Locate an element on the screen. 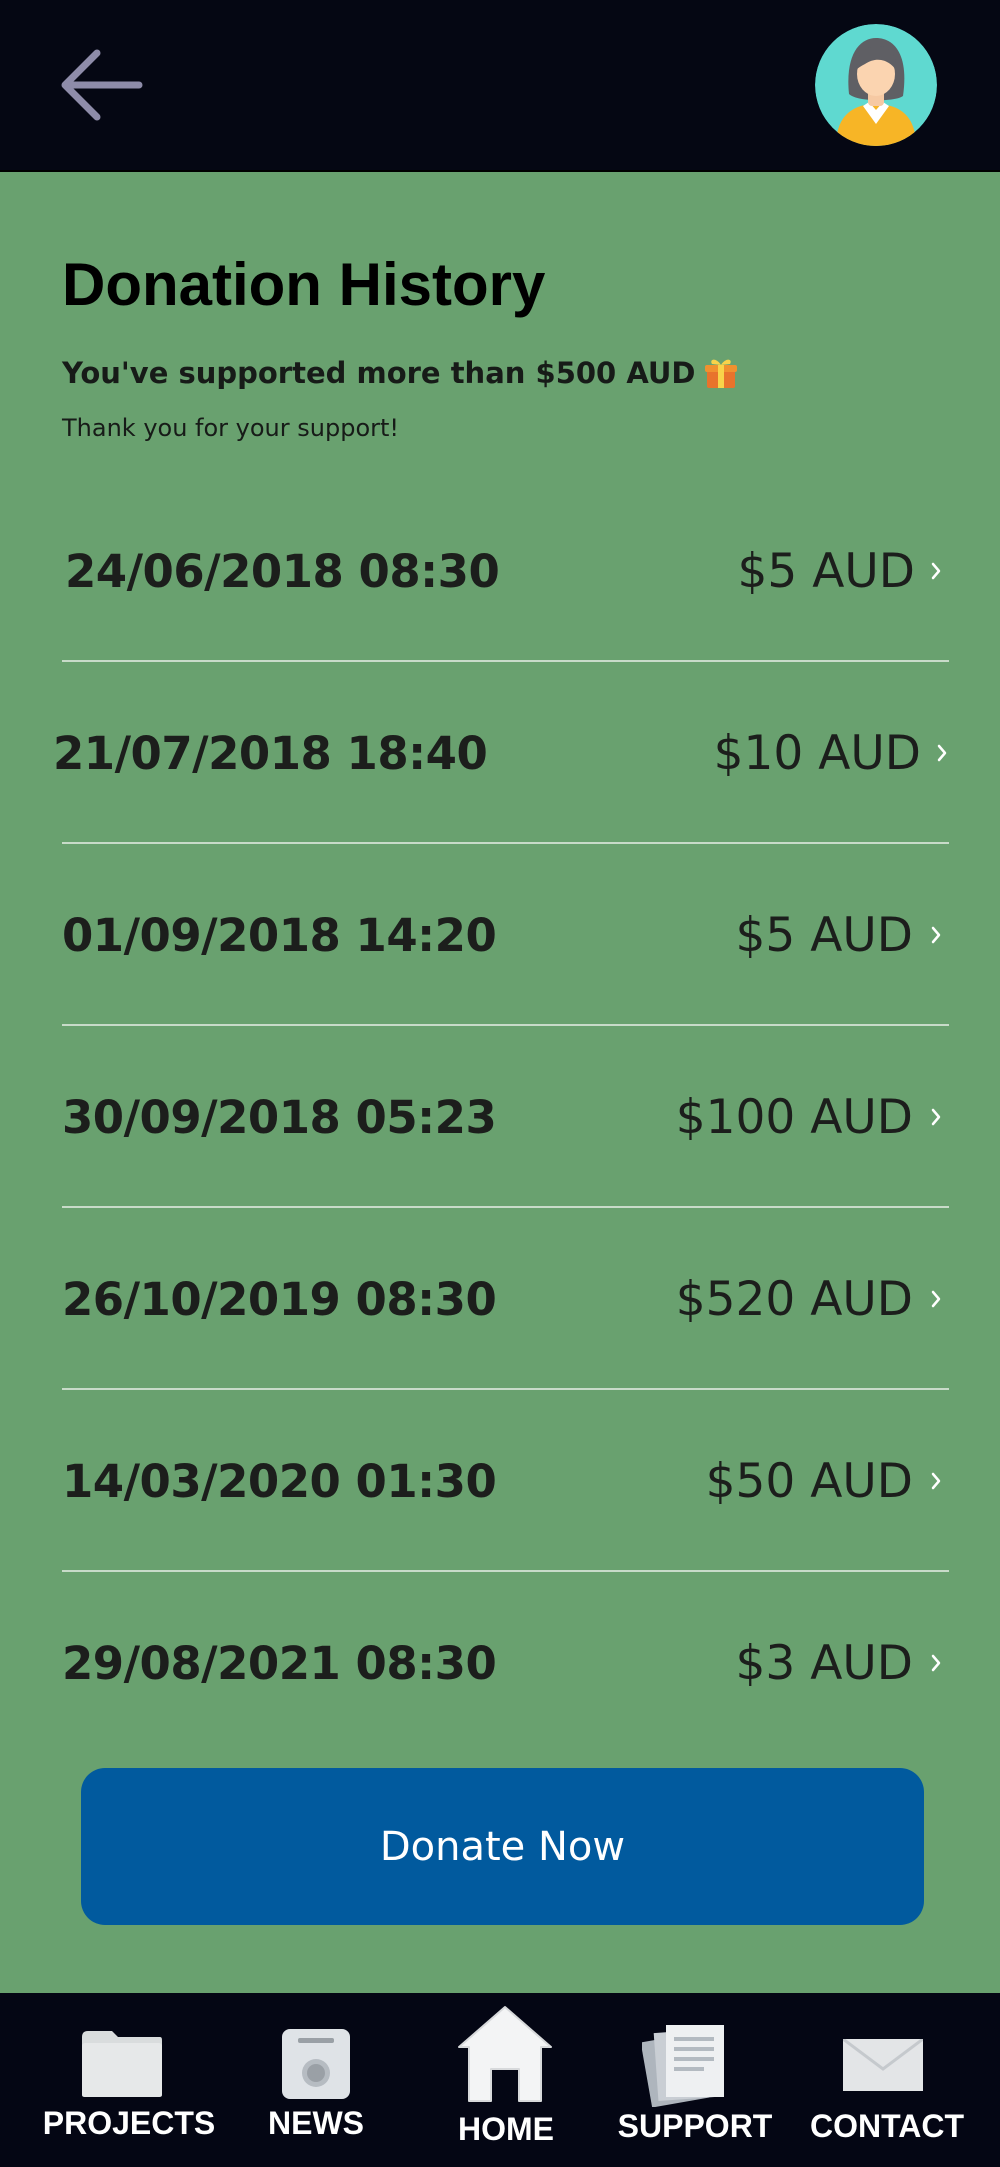 The image size is (1000, 2167). arrow-left-icon is located at coordinates (102, 85).